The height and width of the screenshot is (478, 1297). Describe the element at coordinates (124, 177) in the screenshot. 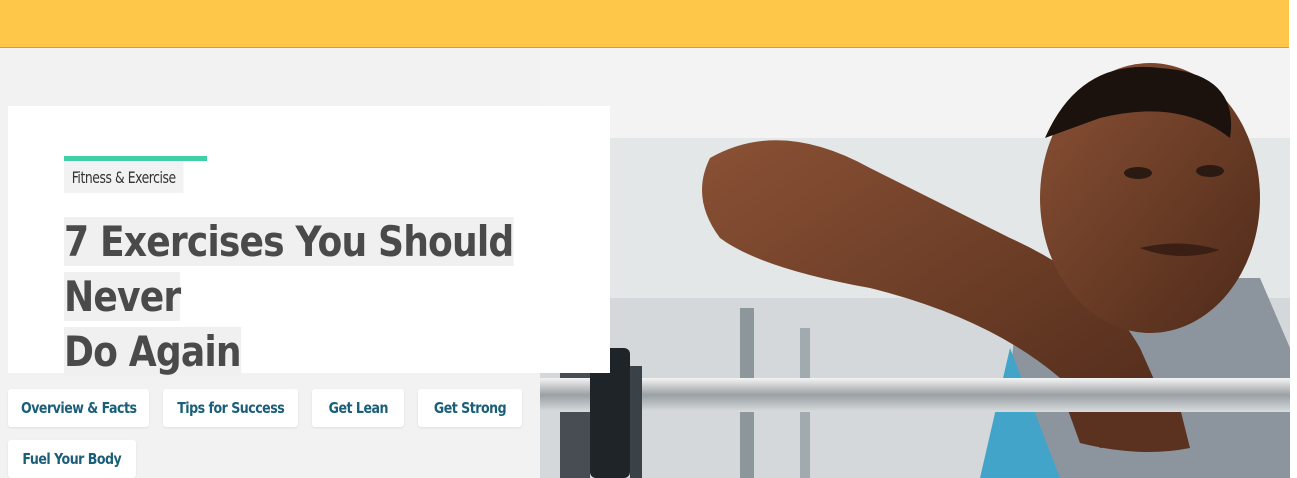

I see `category-tag: Fitness & Exercise` at that location.